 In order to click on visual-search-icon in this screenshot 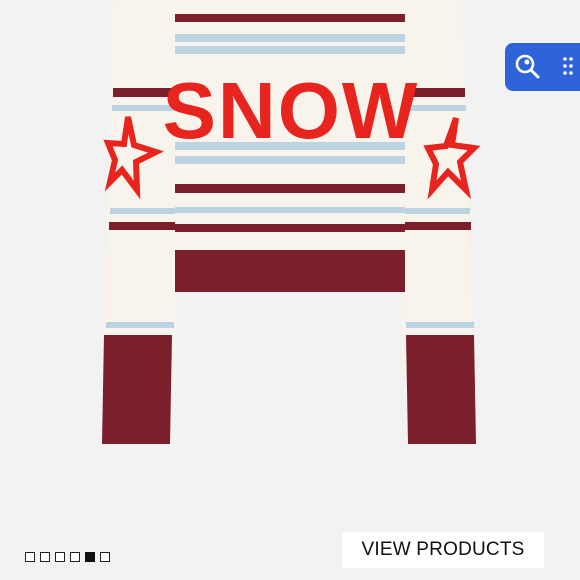, I will do `click(544, 66)`.